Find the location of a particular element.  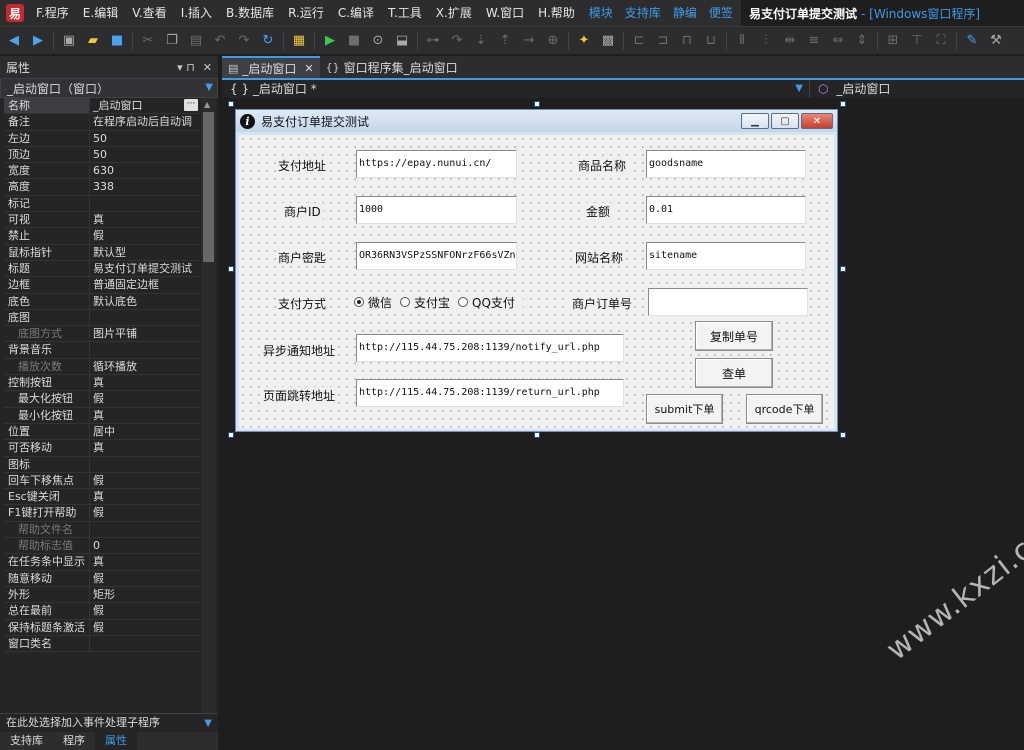

property-row: 高度 338 is located at coordinates (102, 187).